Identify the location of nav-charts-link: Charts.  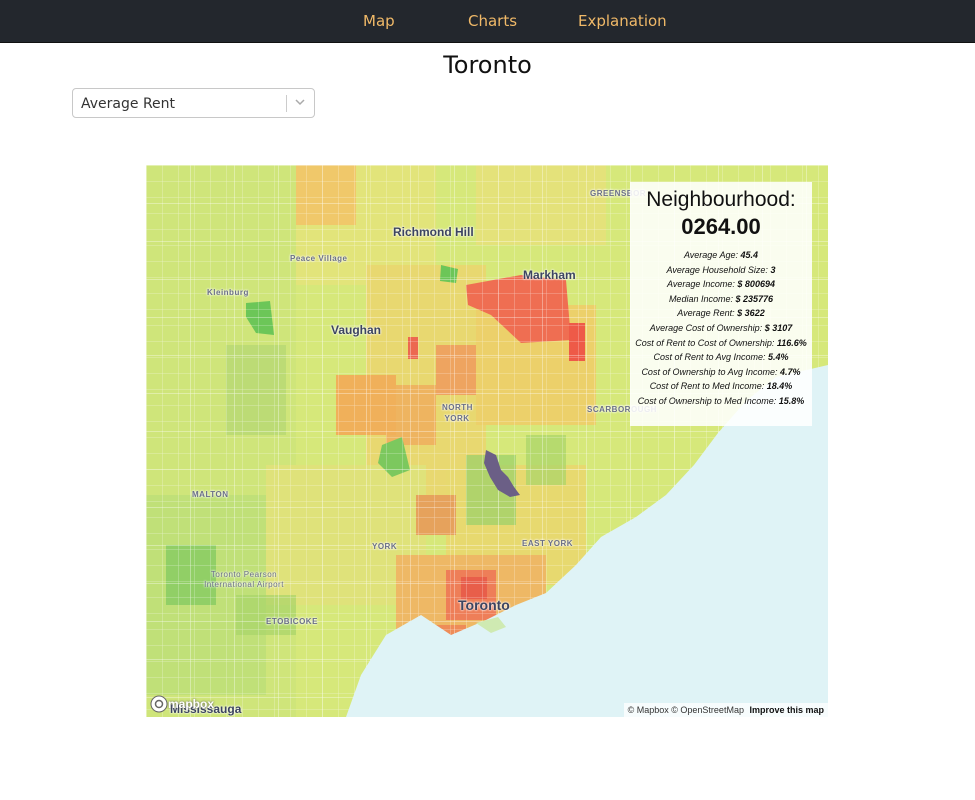
(492, 21).